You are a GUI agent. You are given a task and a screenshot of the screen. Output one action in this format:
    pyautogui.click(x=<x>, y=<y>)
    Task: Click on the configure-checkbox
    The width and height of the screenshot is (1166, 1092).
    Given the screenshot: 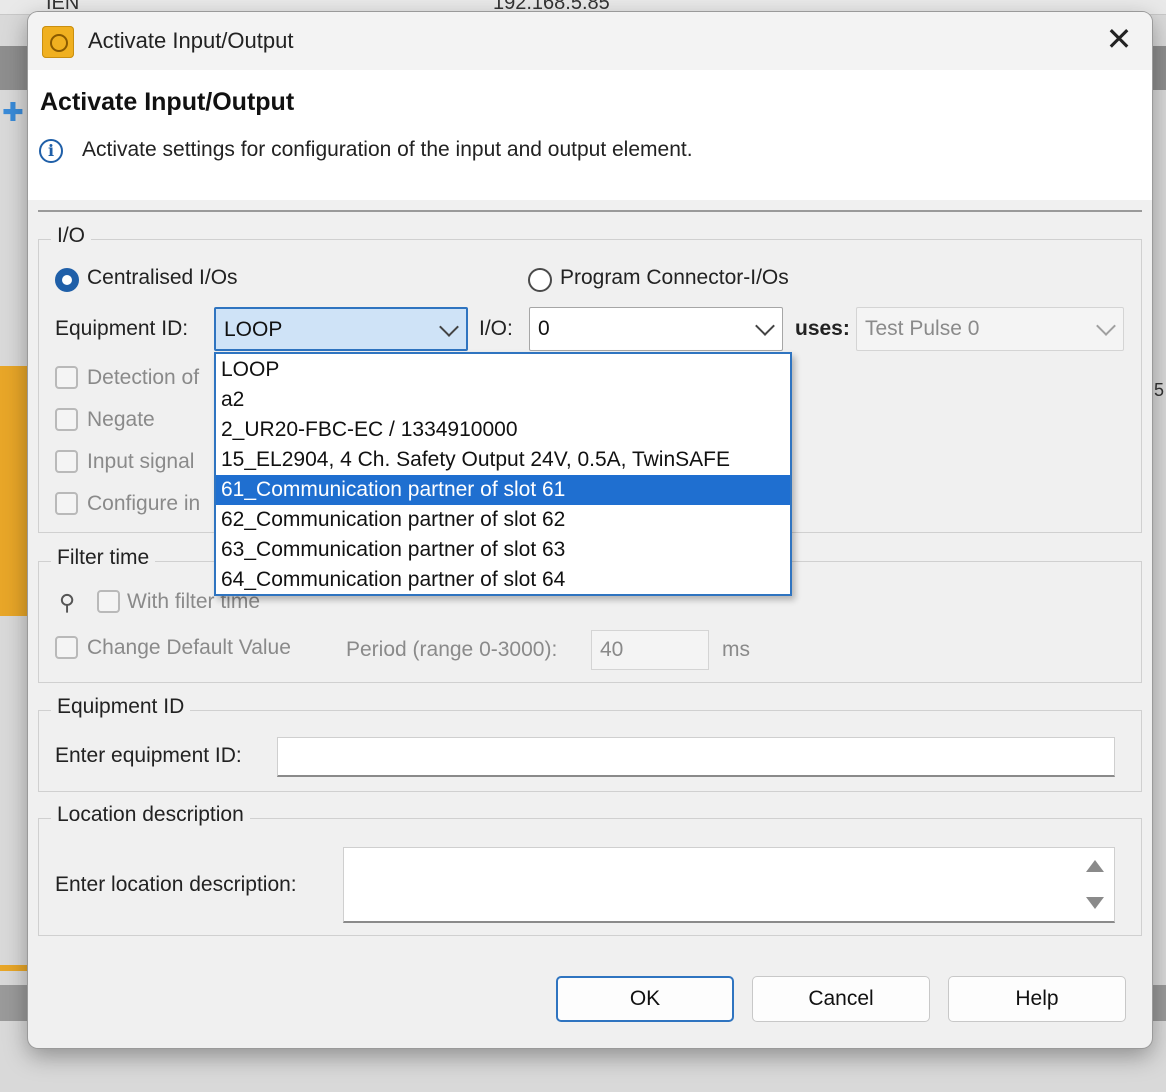 What is the action you would take?
    pyautogui.click(x=66, y=503)
    